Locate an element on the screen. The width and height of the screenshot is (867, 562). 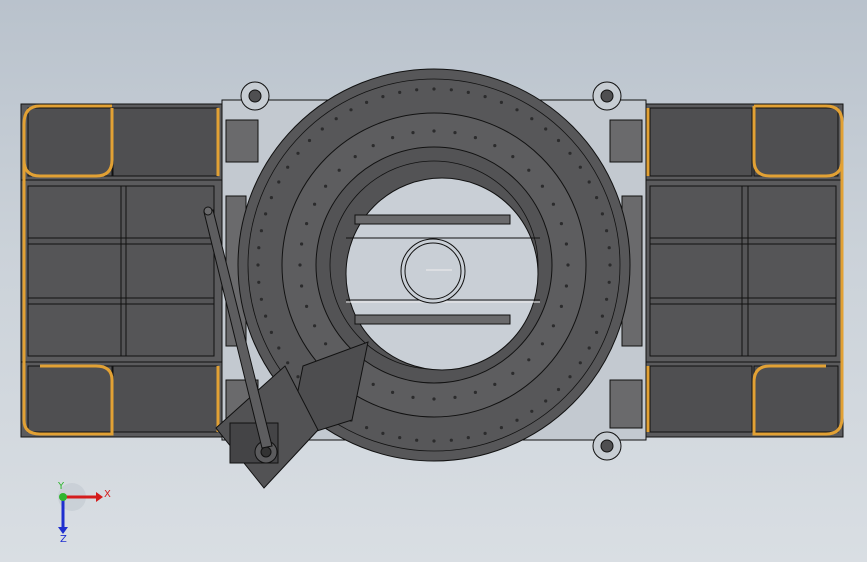
y-axis-dot is located at coordinates (63, 497).